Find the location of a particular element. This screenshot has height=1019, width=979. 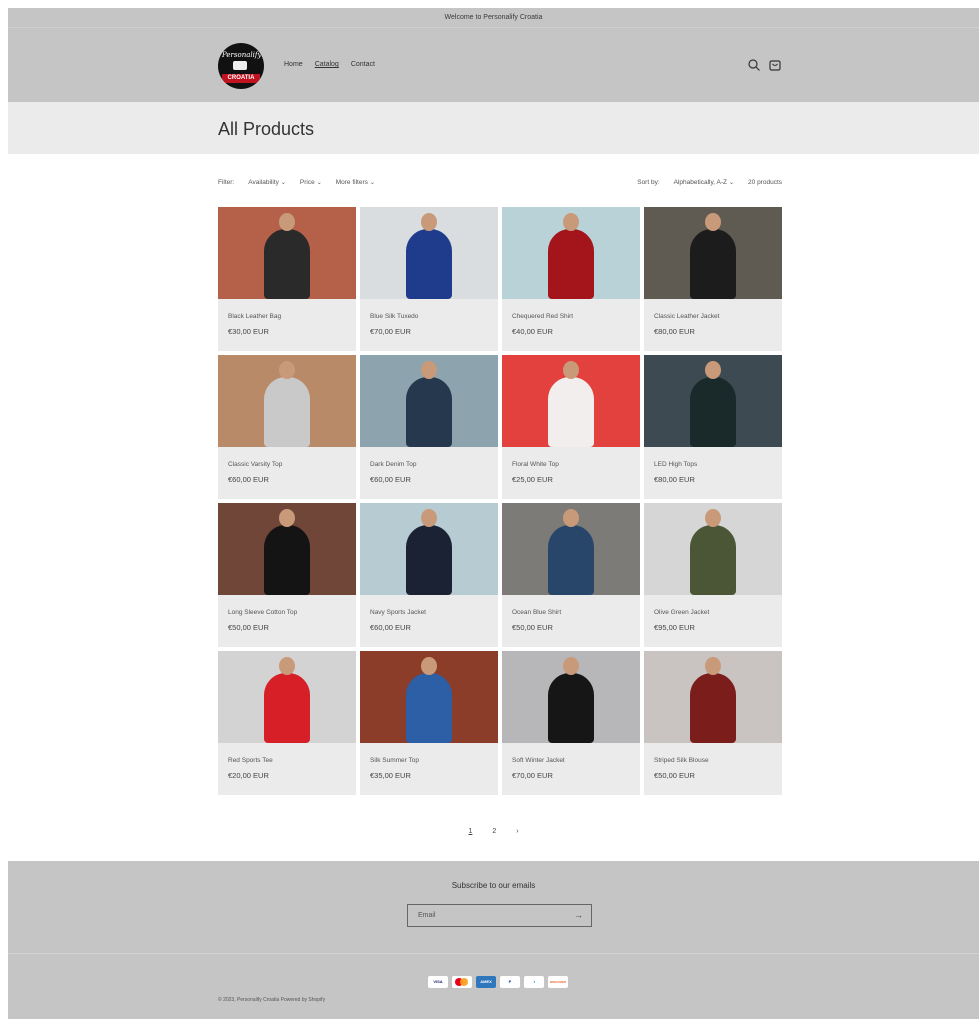

product-card: Black Leather Bag €30,00 EUR is located at coordinates (287, 279).